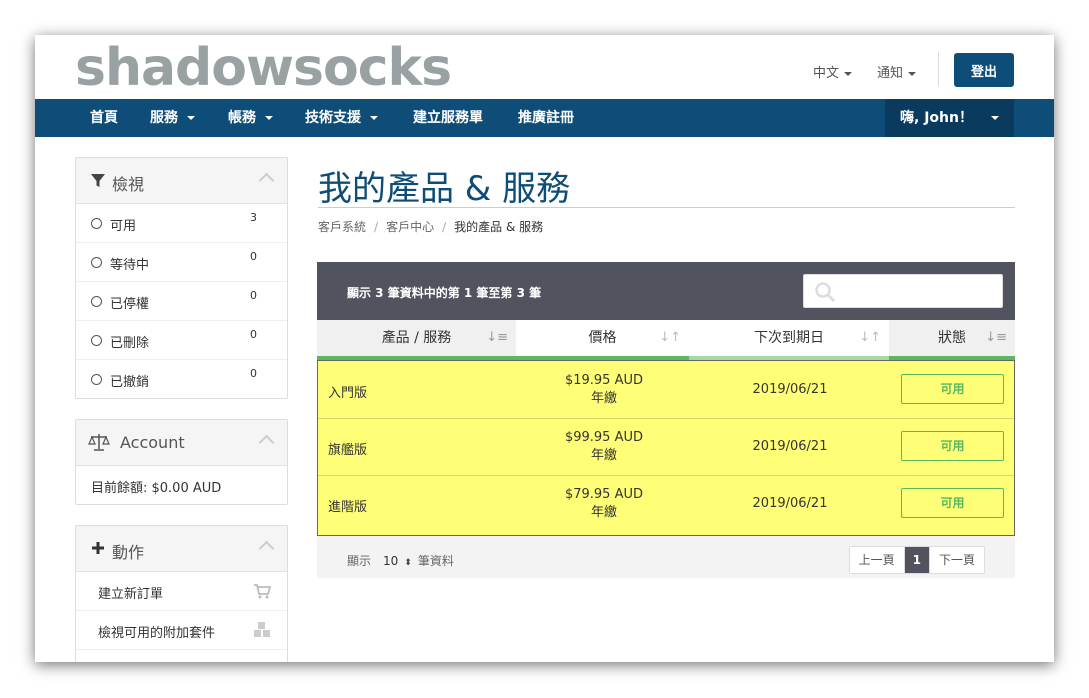 The width and height of the screenshot is (1089, 698). Describe the element at coordinates (825, 292) in the screenshot. I see `search-icon` at that location.